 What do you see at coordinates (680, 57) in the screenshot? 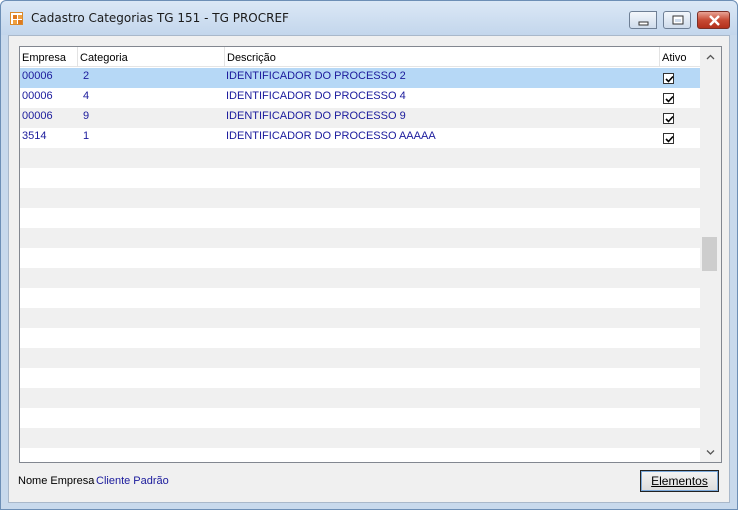
I see `column-header-ativo: Ativo` at bounding box center [680, 57].